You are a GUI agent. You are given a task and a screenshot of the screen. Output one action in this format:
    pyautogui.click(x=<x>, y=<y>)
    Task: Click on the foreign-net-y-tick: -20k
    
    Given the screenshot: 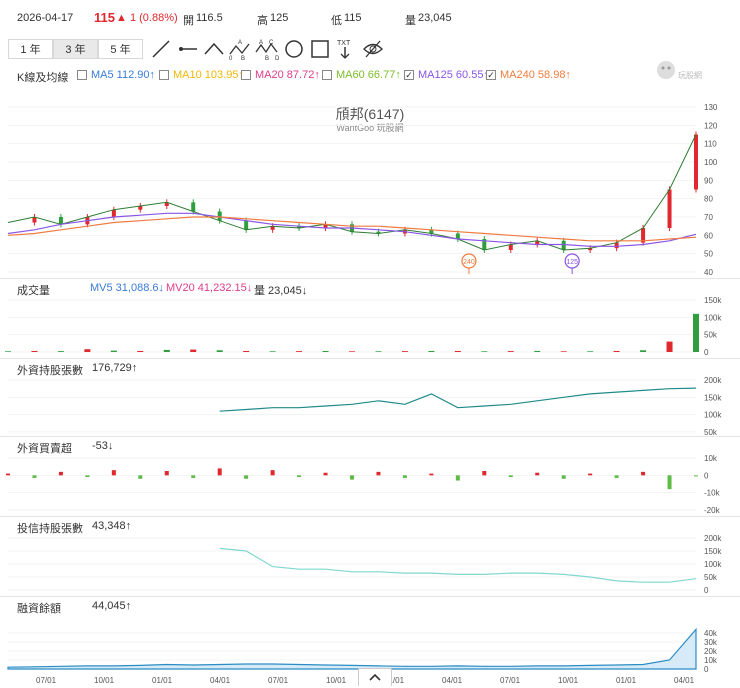 What is the action you would take?
    pyautogui.click(x=712, y=510)
    